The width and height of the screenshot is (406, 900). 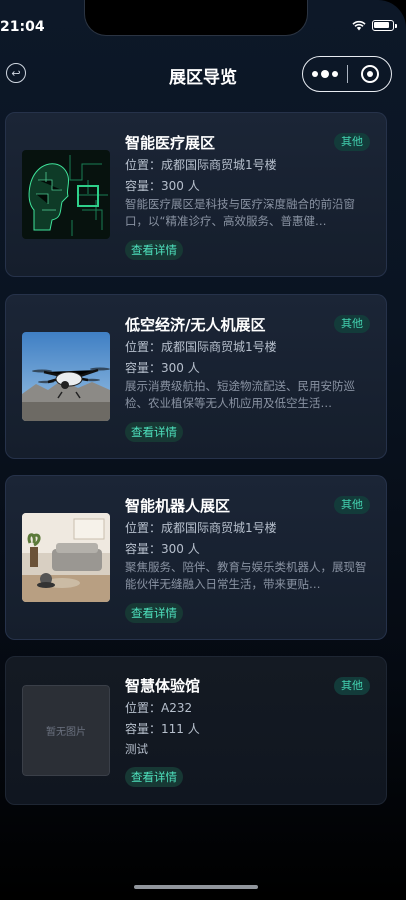 I want to click on zone-image-placeholder: 暂无图片, so click(x=66, y=730).